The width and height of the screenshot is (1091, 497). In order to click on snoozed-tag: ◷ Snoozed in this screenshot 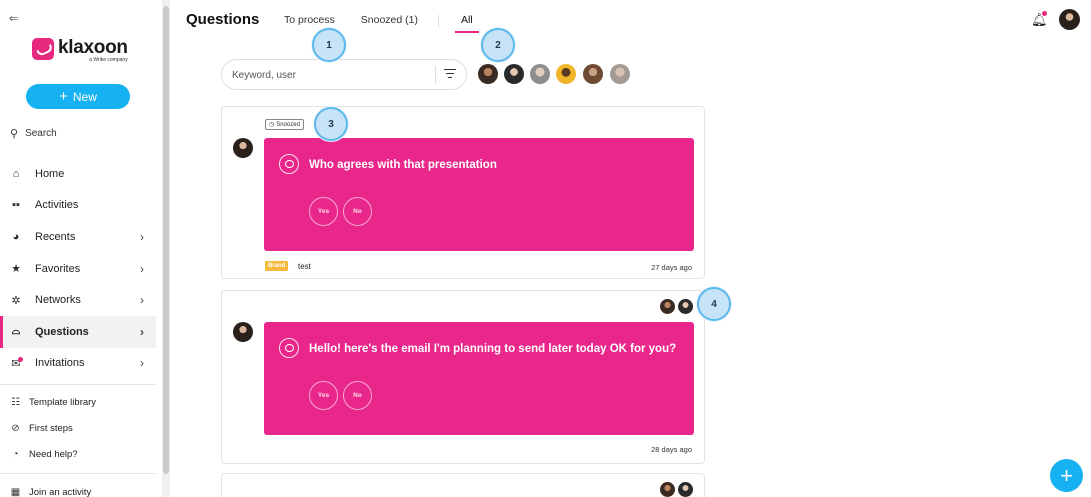, I will do `click(284, 124)`.